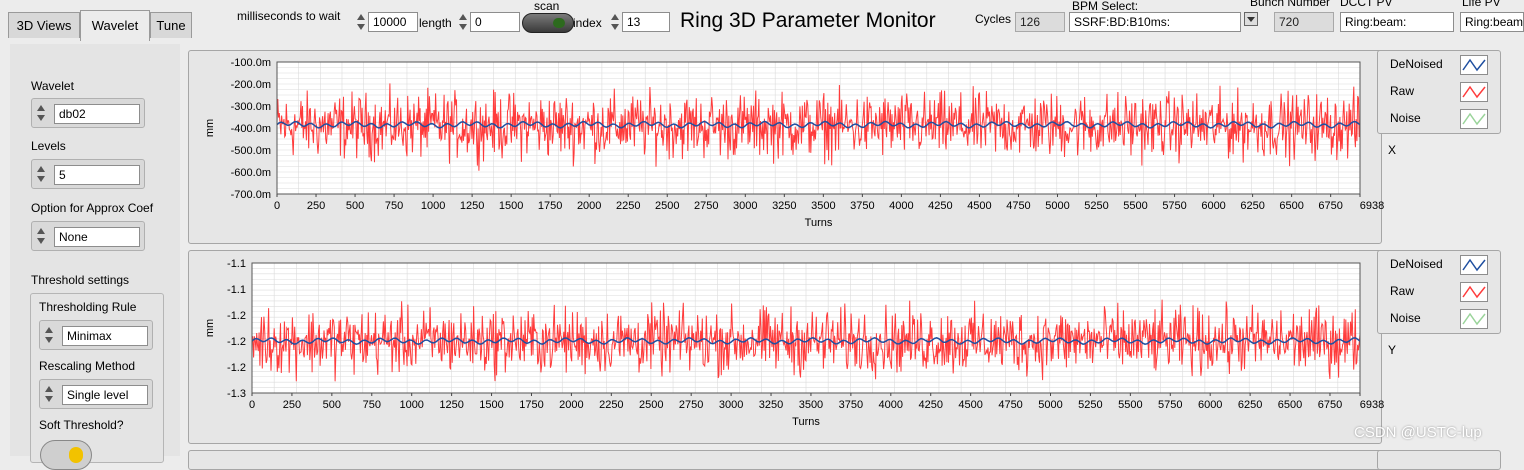 This screenshot has height=470, width=1524. Describe the element at coordinates (1392, 150) in the screenshot. I see `legend-x-tag: X` at that location.